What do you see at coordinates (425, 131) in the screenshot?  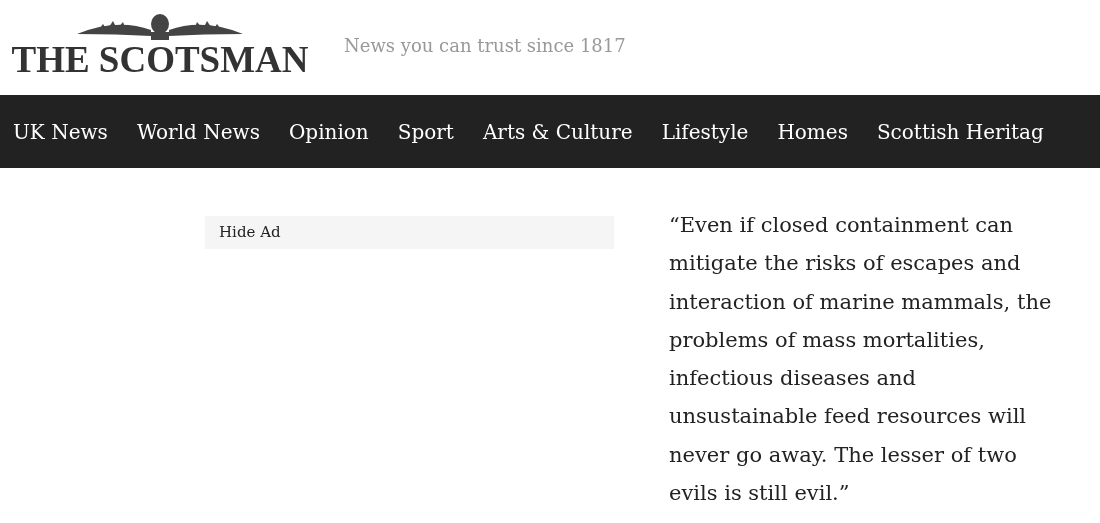 I see `nav-link: Sport` at bounding box center [425, 131].